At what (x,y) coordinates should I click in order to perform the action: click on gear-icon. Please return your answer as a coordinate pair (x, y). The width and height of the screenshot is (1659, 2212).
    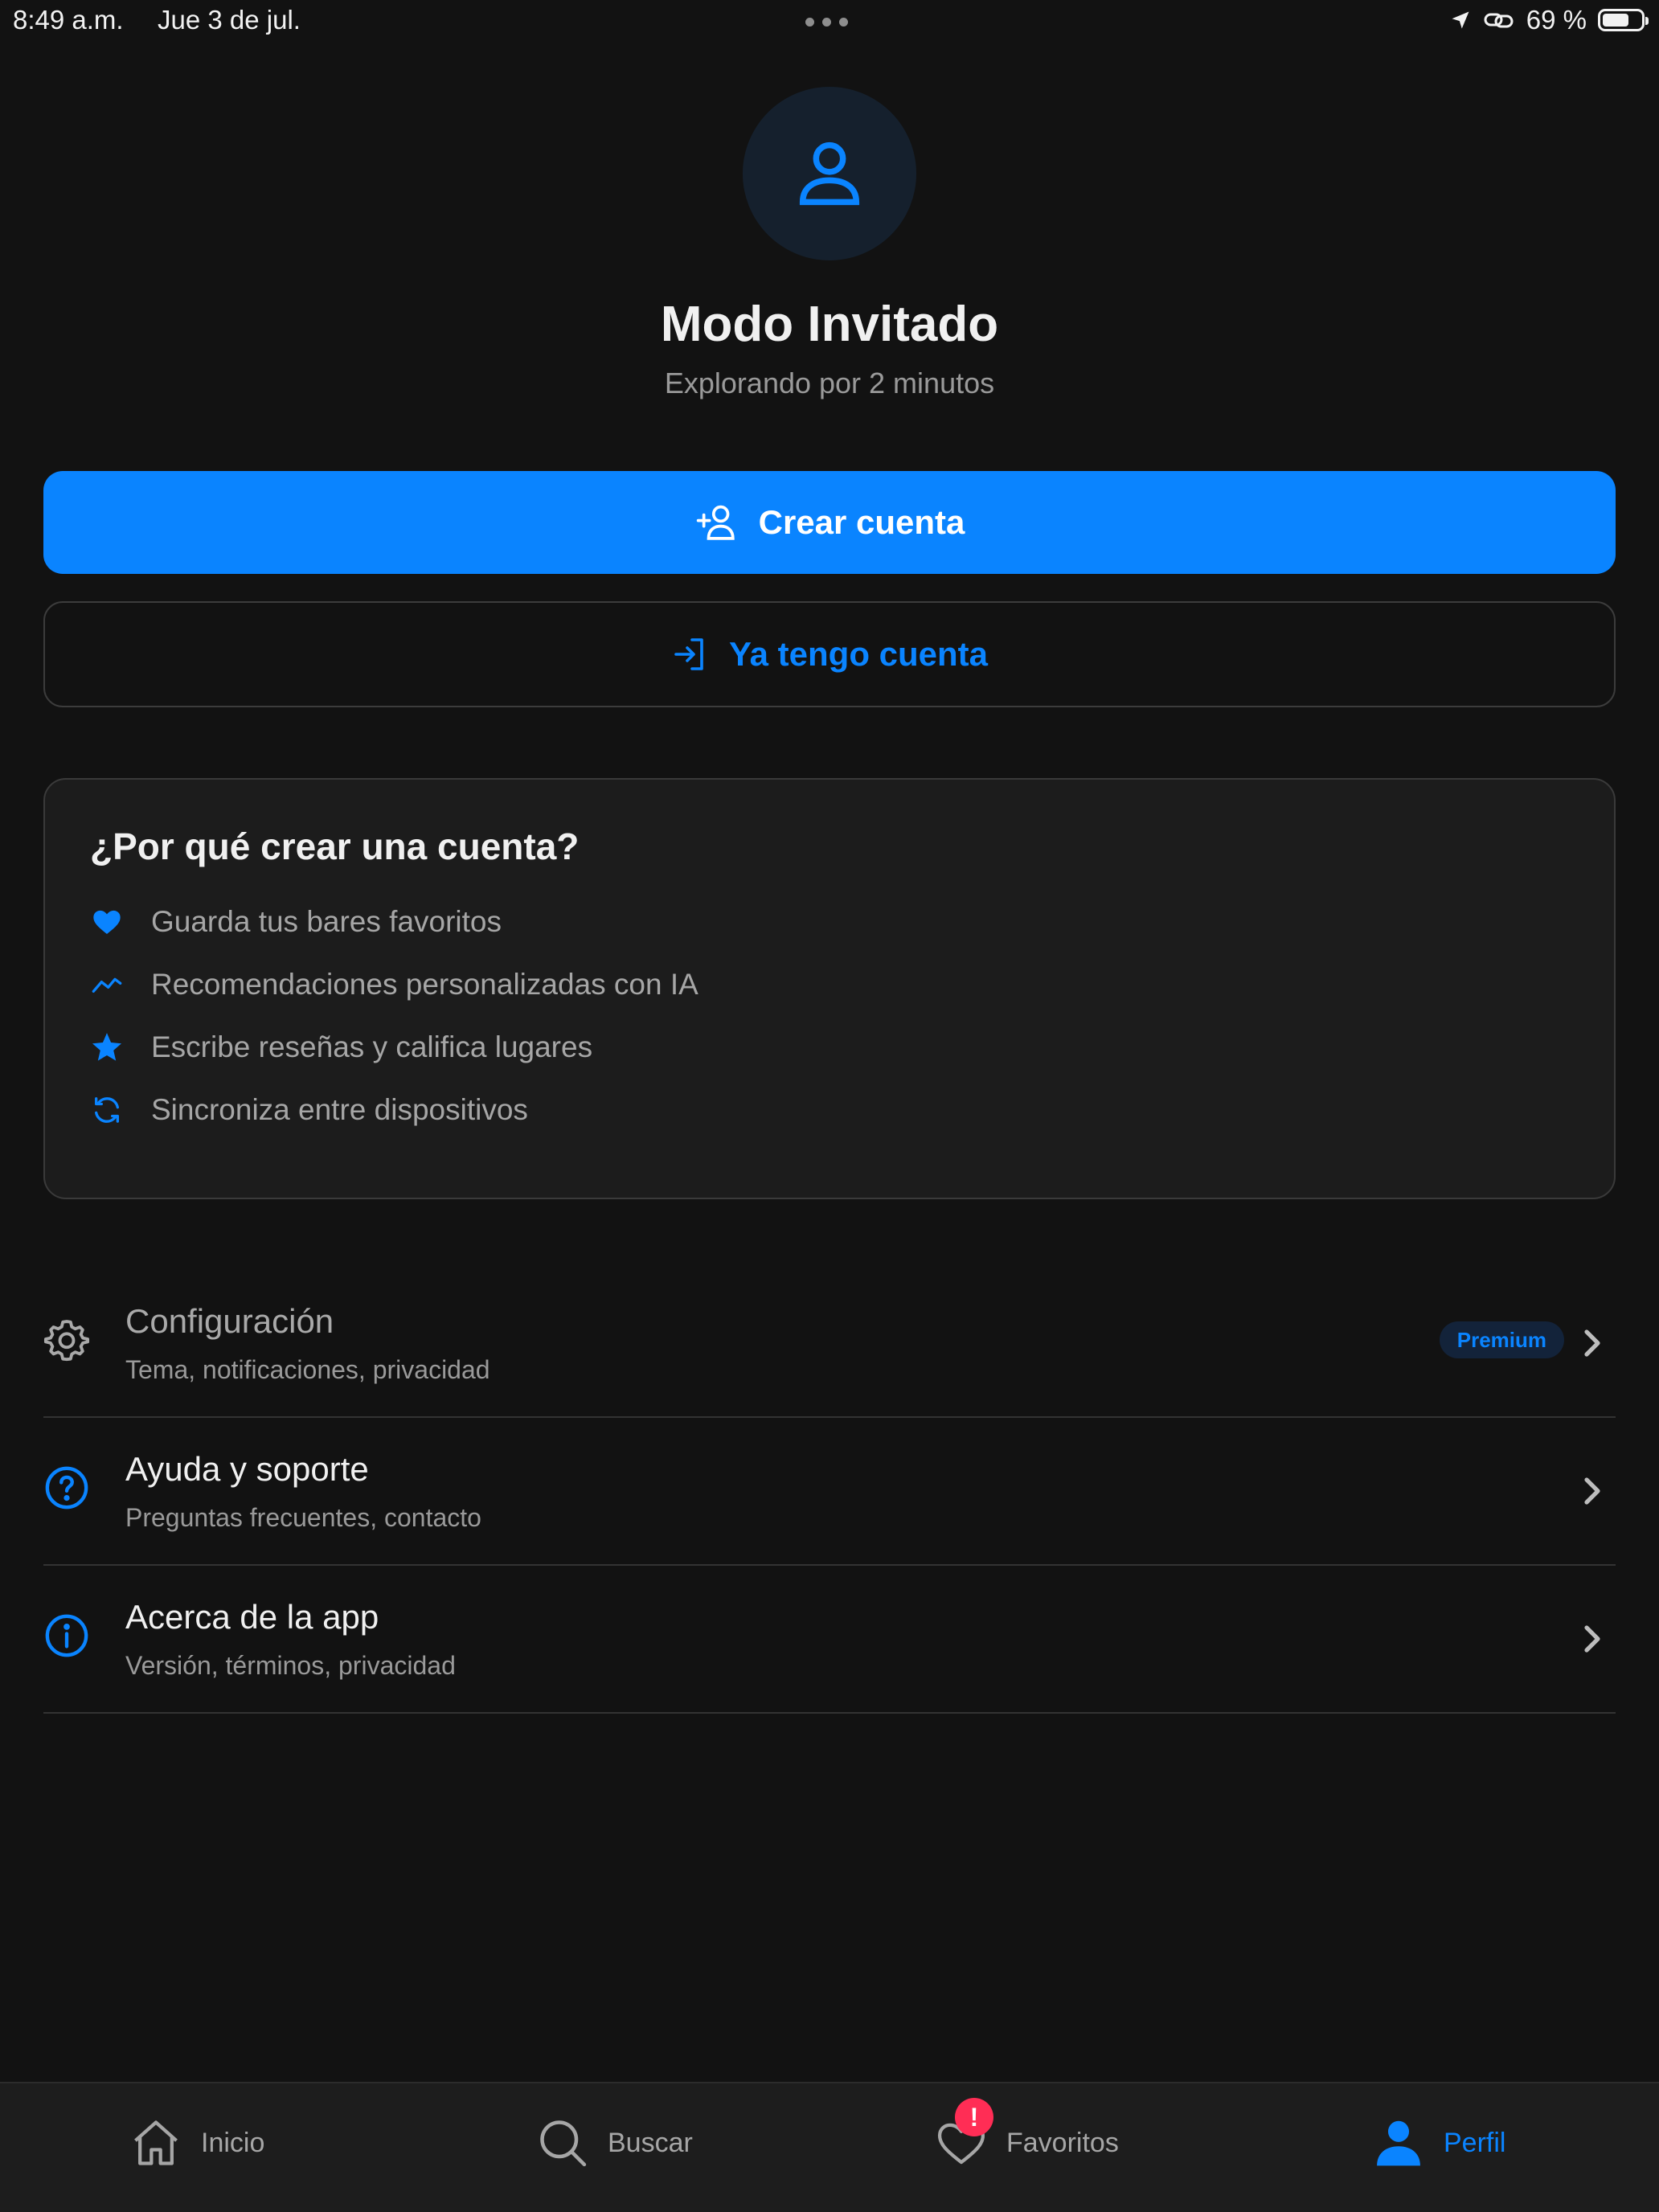
    Looking at the image, I should click on (66, 1341).